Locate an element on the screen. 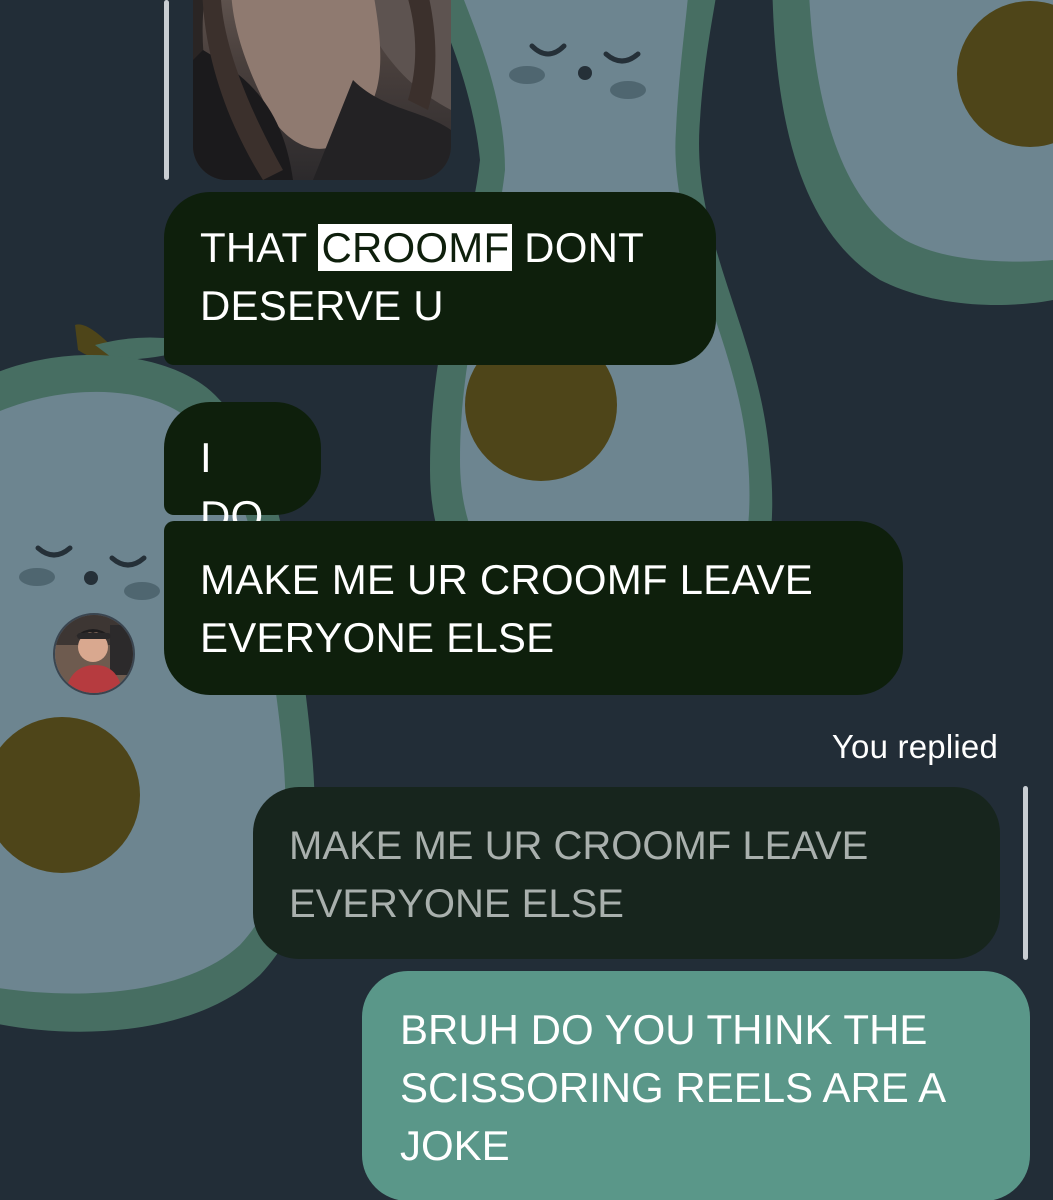 The height and width of the screenshot is (1200, 1053). incoming-message-bubble: THAT CROOMF DONT DESERVE U is located at coordinates (440, 278).